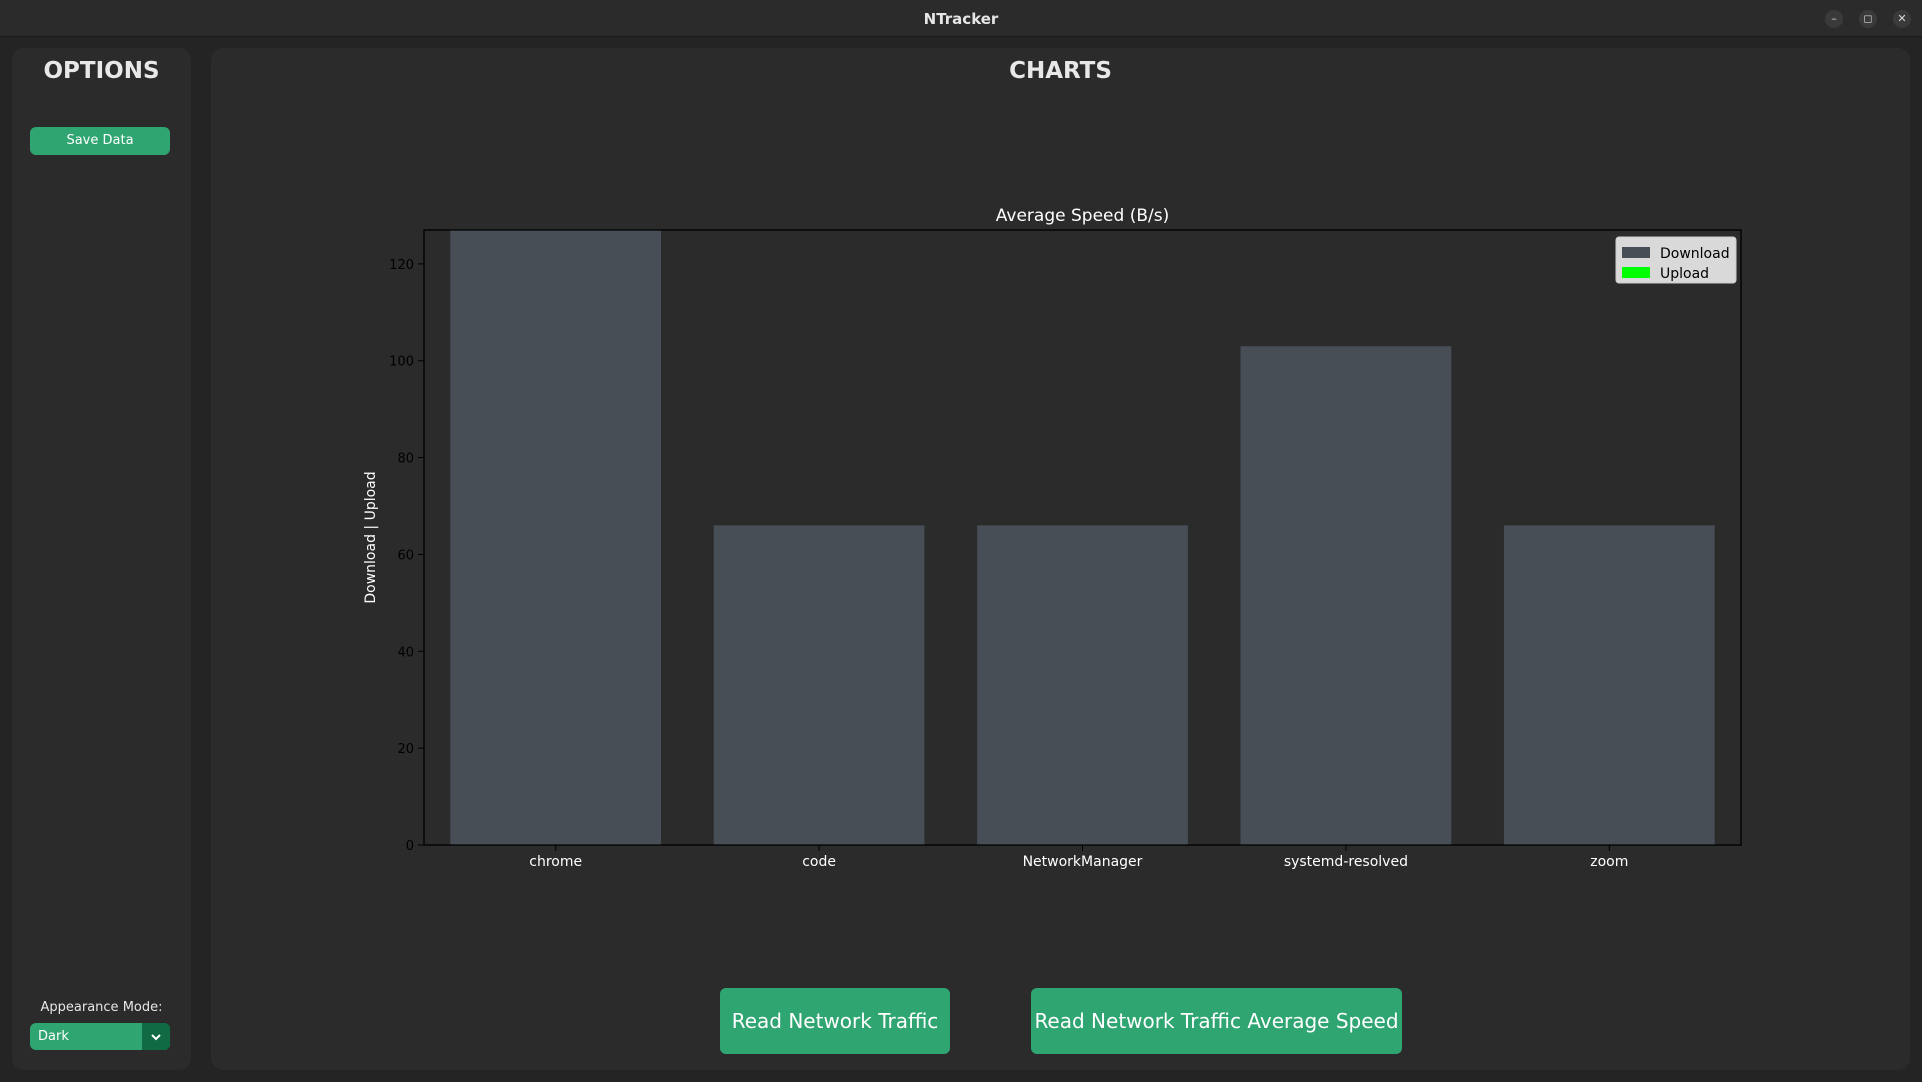  What do you see at coordinates (410, 846) in the screenshot?
I see `y-tick-label: 0` at bounding box center [410, 846].